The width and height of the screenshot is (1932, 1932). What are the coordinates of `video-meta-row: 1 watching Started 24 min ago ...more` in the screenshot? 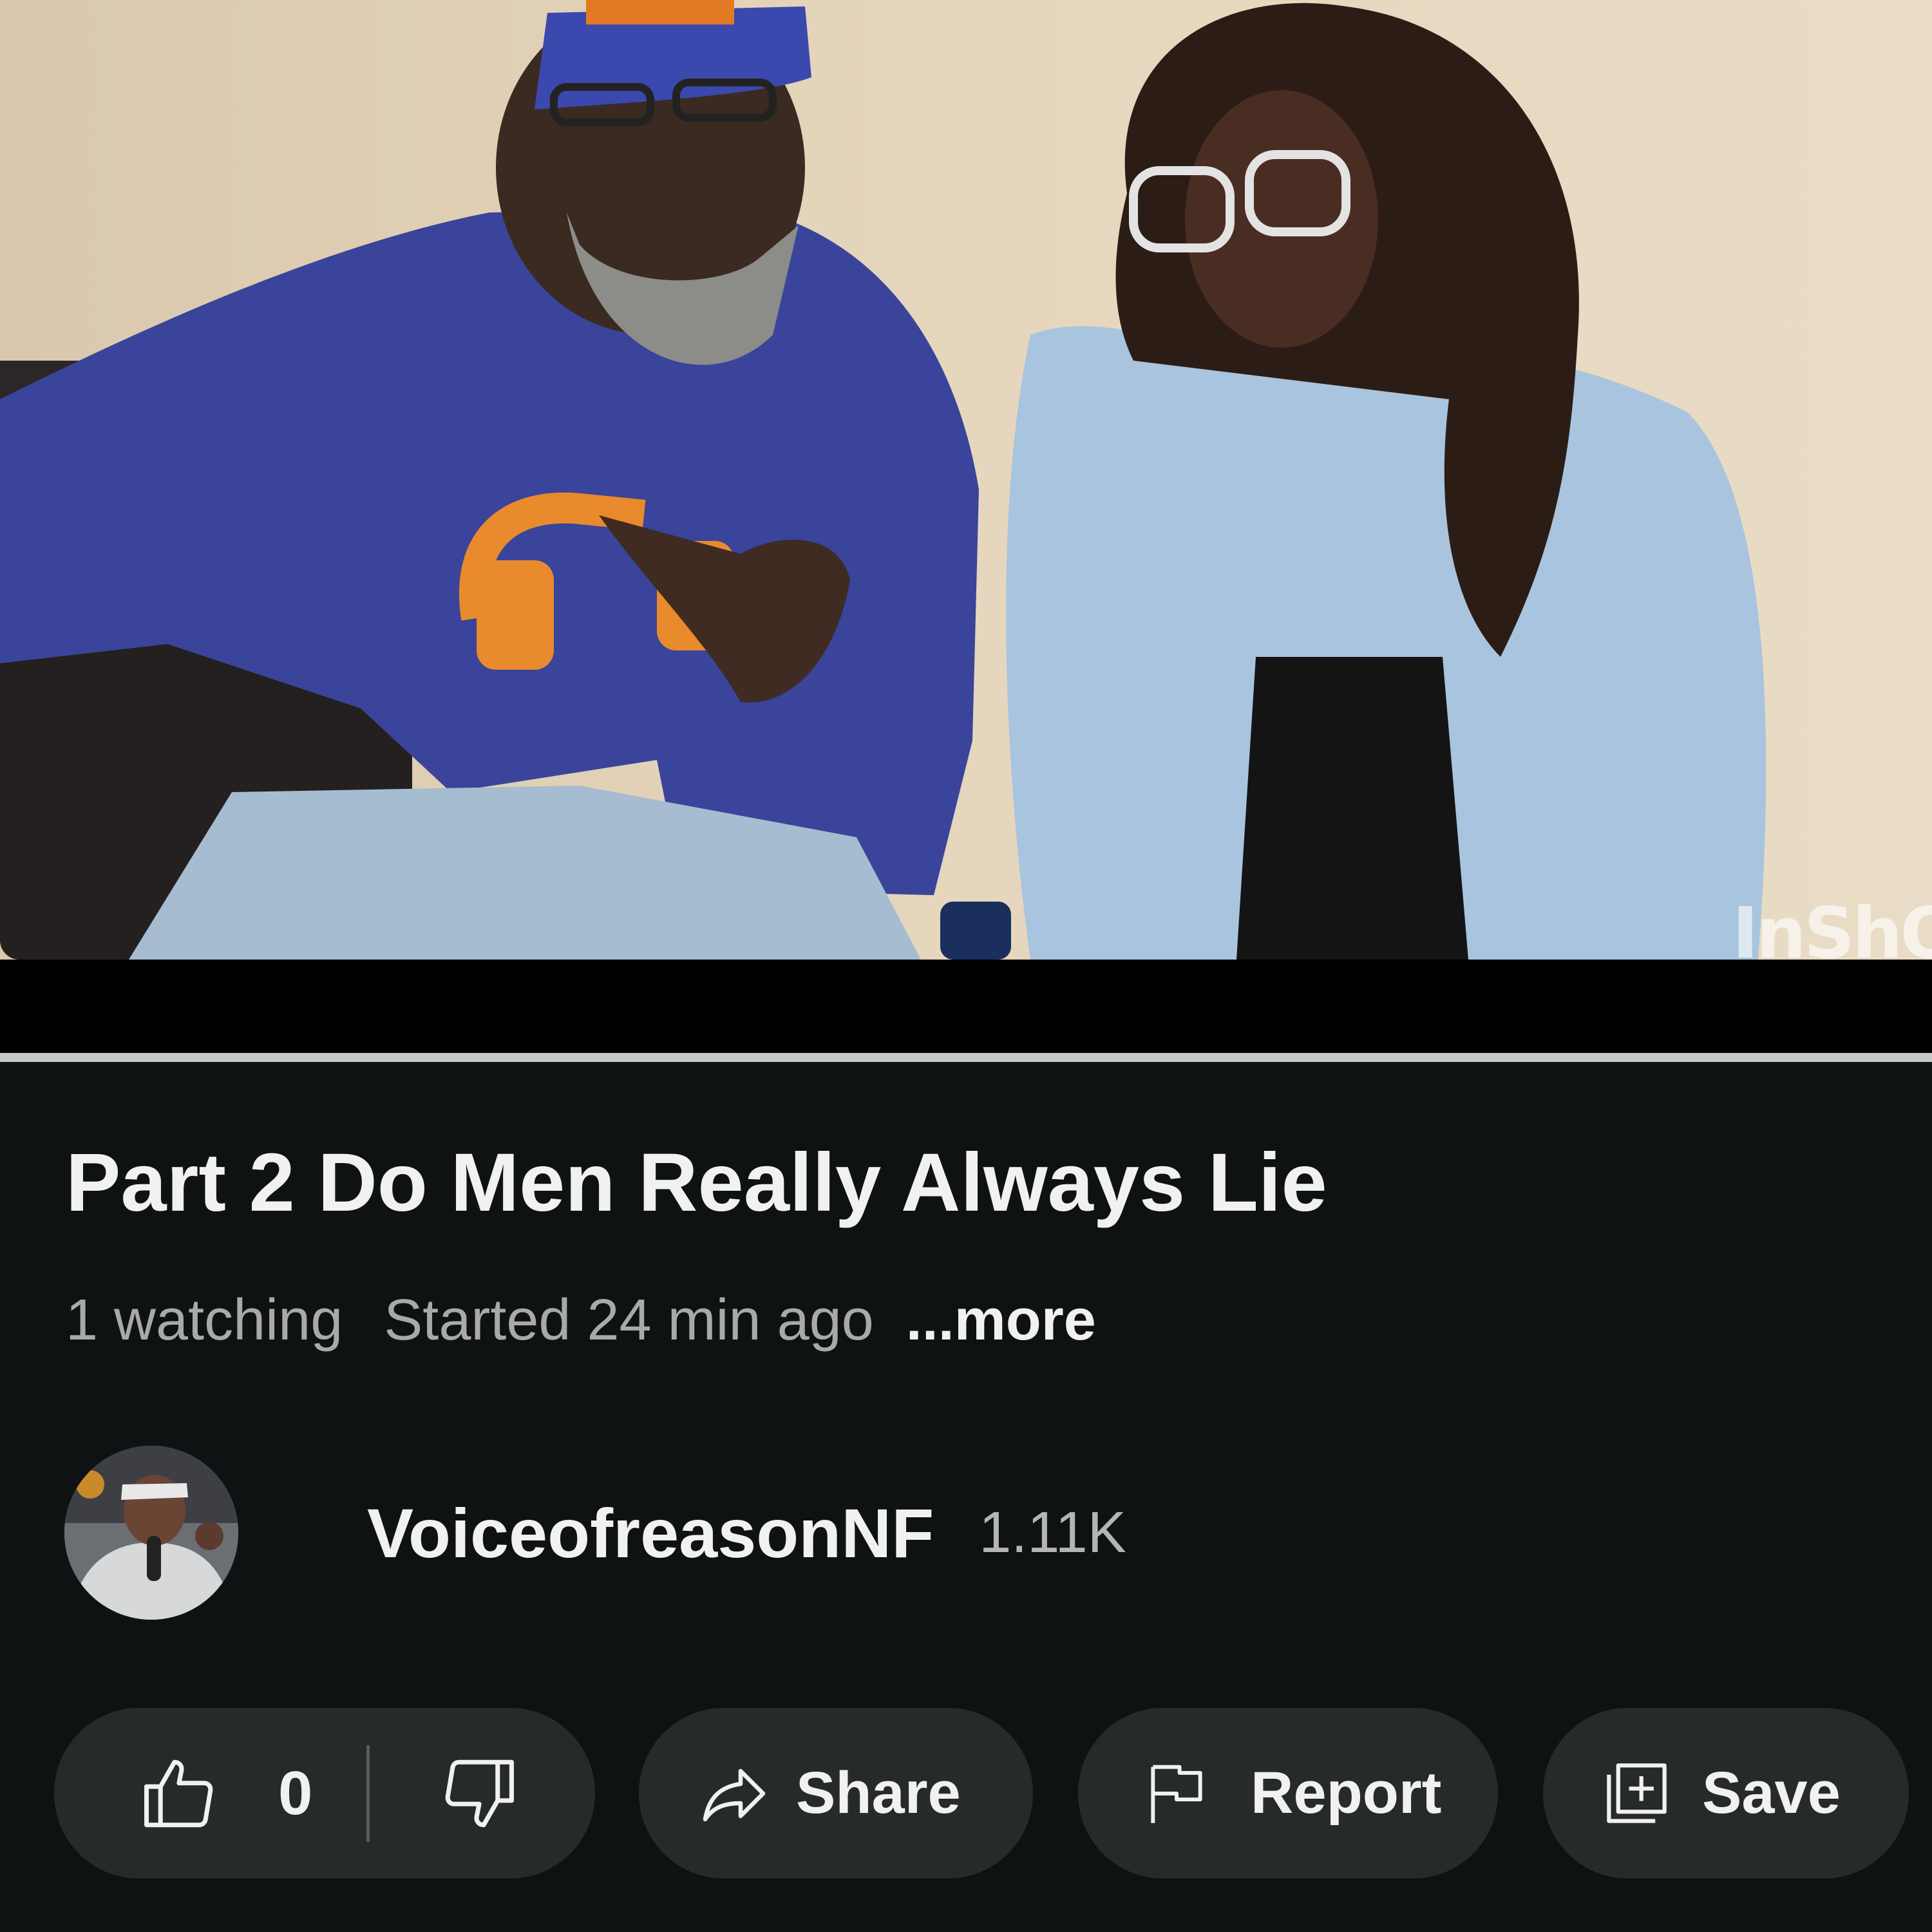 It's located at (581, 1320).